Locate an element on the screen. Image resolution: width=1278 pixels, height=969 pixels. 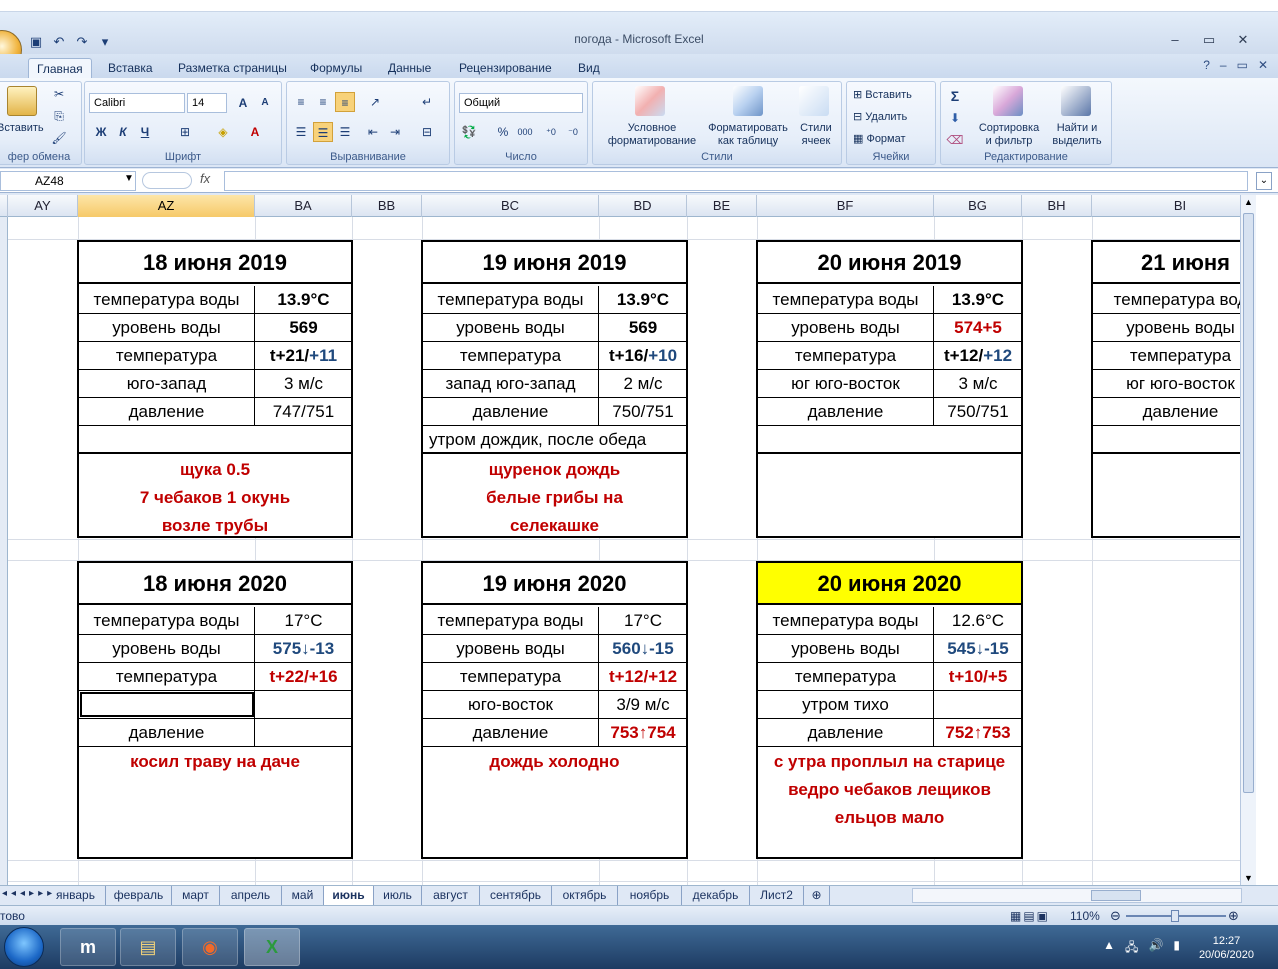
sheet-tab-may: май is located at coordinates (303, 895).